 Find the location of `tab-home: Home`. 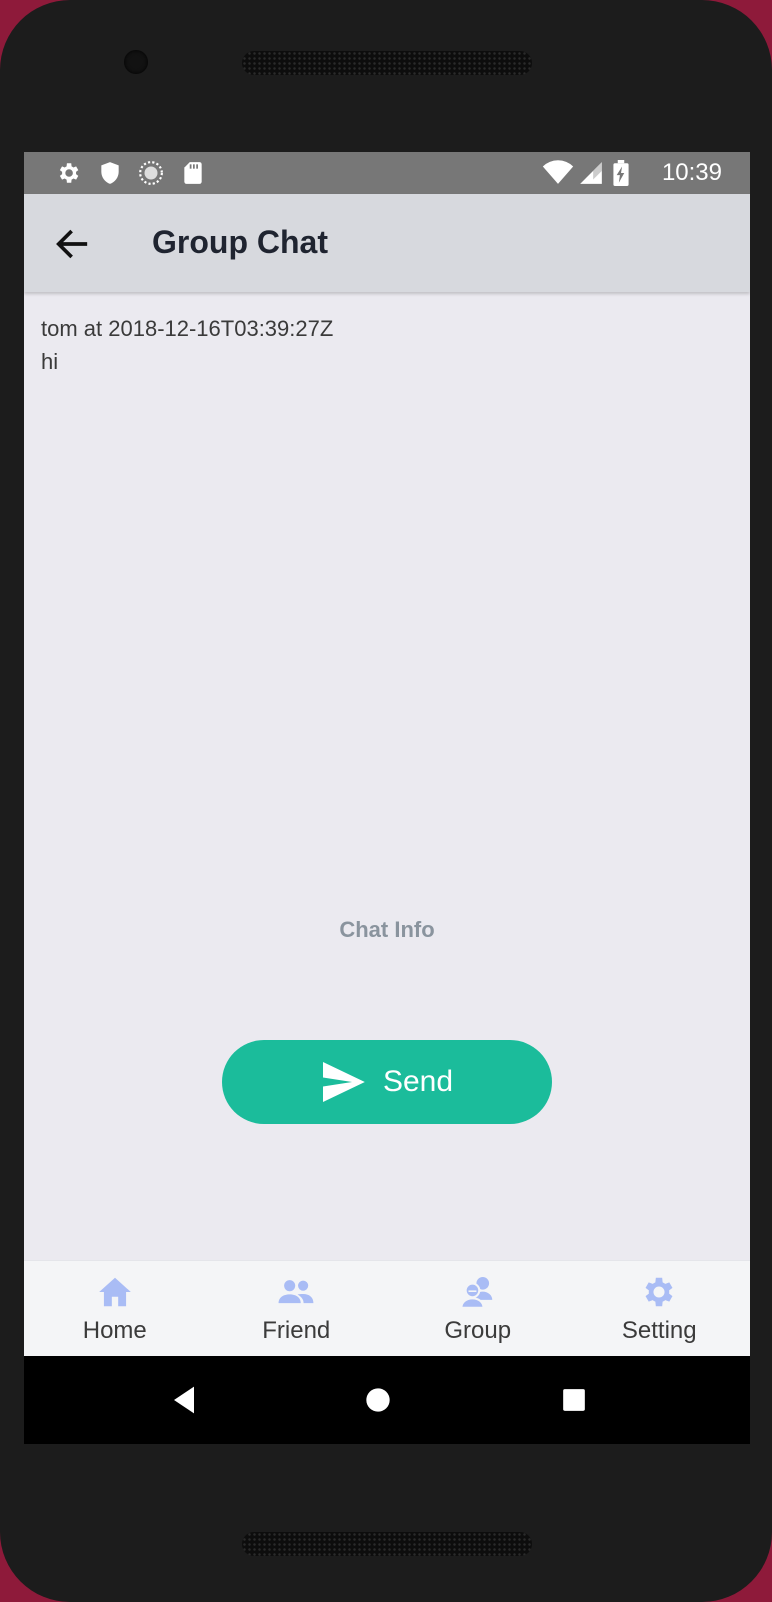

tab-home: Home is located at coordinates (115, 1309).